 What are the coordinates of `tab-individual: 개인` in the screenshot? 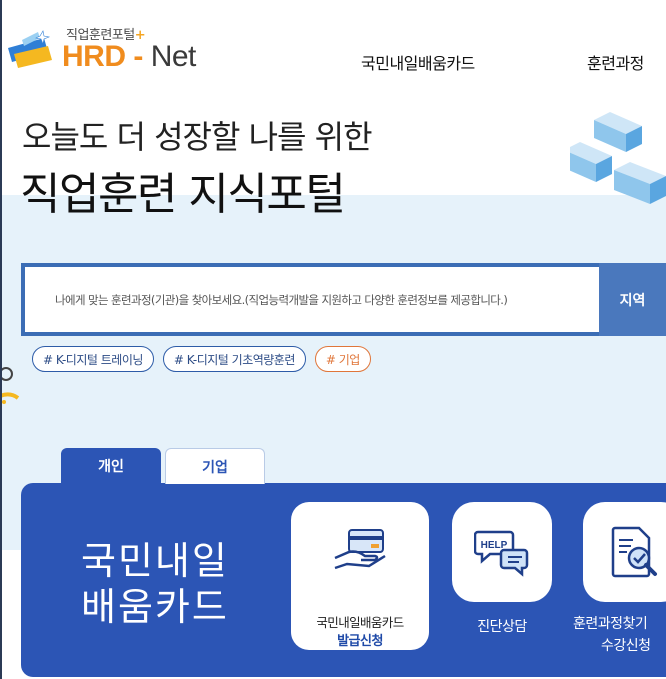 It's located at (111, 466).